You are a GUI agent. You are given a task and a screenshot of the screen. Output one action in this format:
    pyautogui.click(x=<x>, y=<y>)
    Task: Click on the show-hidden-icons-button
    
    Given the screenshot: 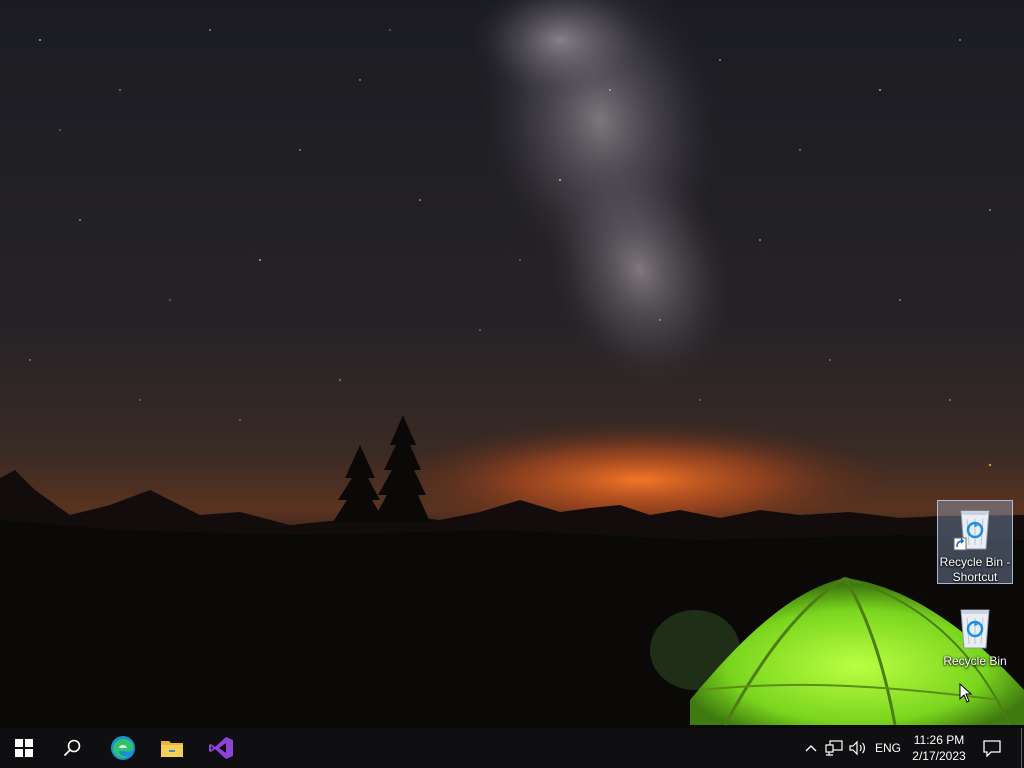 What is the action you would take?
    pyautogui.click(x=811, y=748)
    